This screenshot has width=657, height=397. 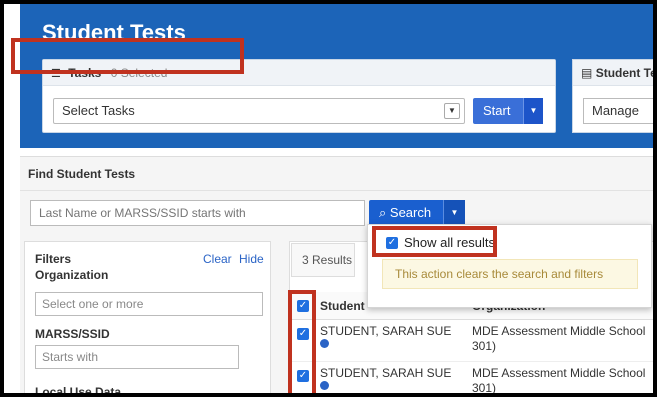 I want to click on marss-input: Starts with, so click(x=137, y=357).